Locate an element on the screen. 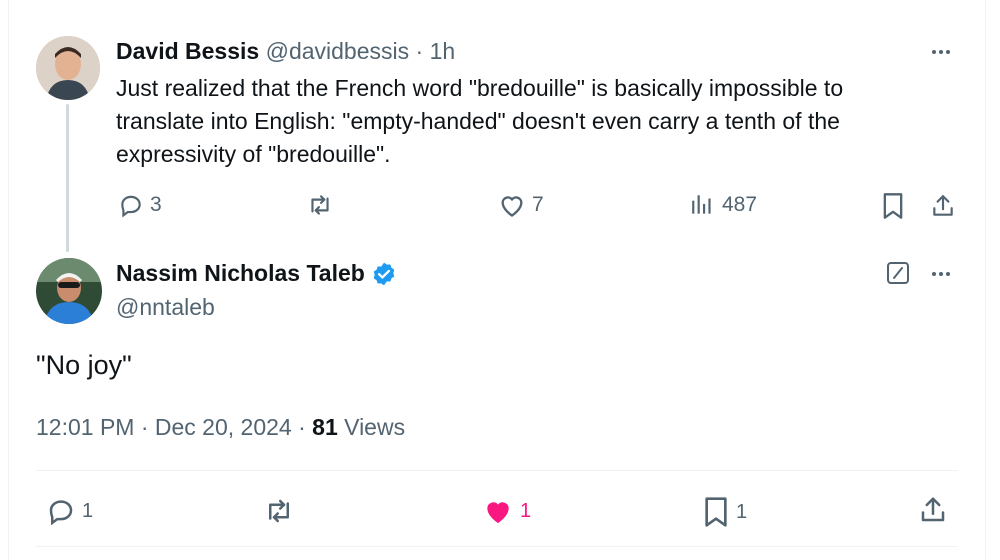 The image size is (1000, 560). edit-icon is located at coordinates (898, 273).